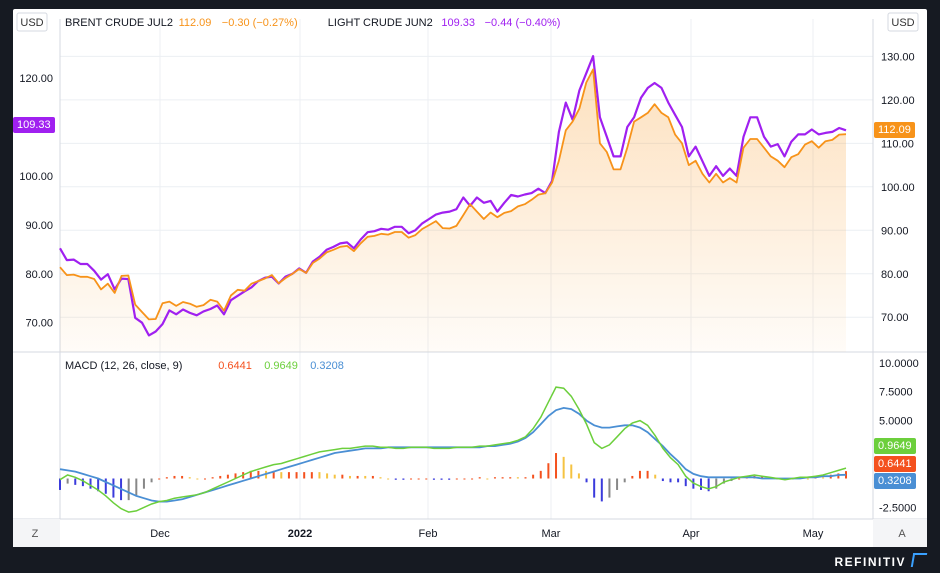 The height and width of the screenshot is (573, 940). Describe the element at coordinates (896, 393) in the screenshot. I see `macd-tick-4: 7.5000` at that location.